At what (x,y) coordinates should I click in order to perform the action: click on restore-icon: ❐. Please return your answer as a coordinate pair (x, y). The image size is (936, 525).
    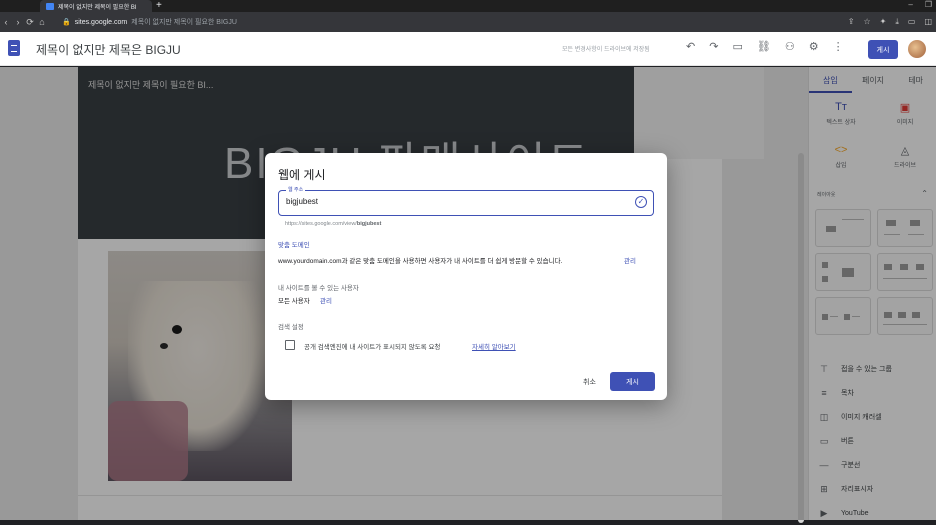
    Looking at the image, I should click on (928, 4).